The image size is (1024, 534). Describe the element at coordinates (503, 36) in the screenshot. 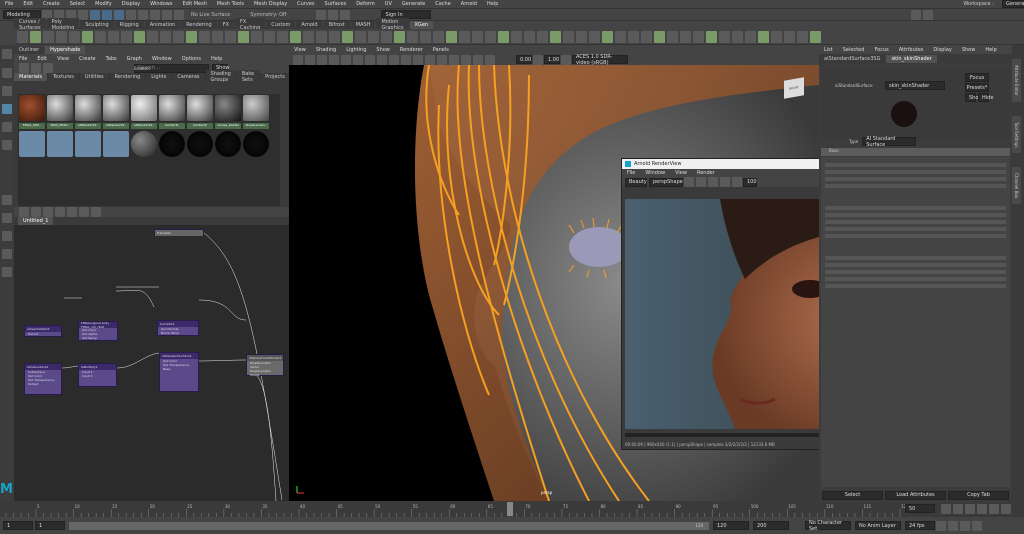

I see `xgen-braid-icon` at that location.